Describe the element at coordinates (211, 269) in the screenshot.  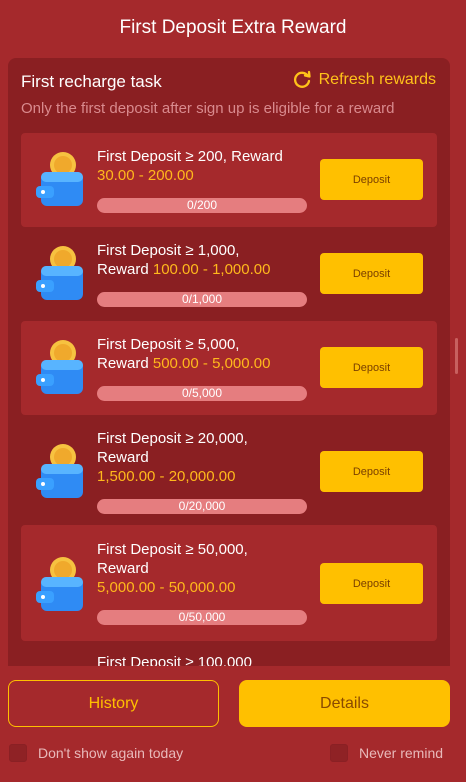
I see `reward-range: 100.00 - 1,000.00` at that location.